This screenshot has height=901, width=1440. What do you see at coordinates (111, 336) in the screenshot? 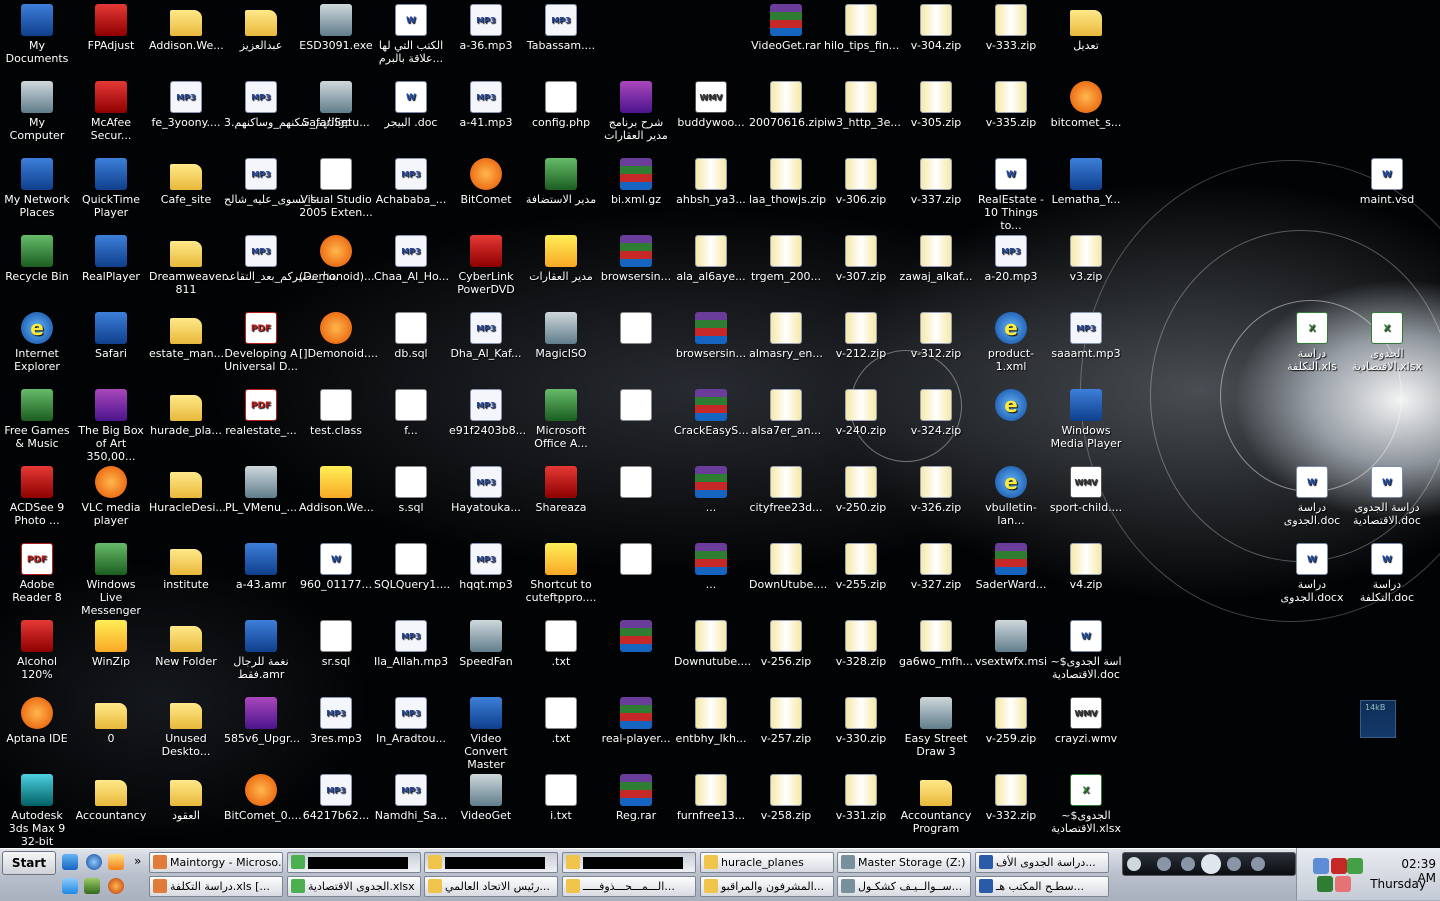
I see `desktop-icon: Safari` at bounding box center [111, 336].